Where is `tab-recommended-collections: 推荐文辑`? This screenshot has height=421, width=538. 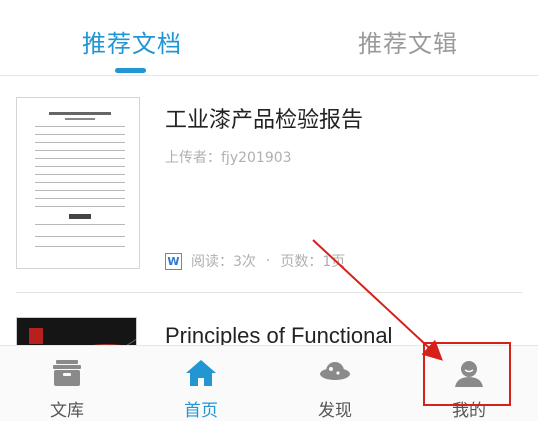
tab-recommended-collections: 推荐文辑 is located at coordinates (408, 41).